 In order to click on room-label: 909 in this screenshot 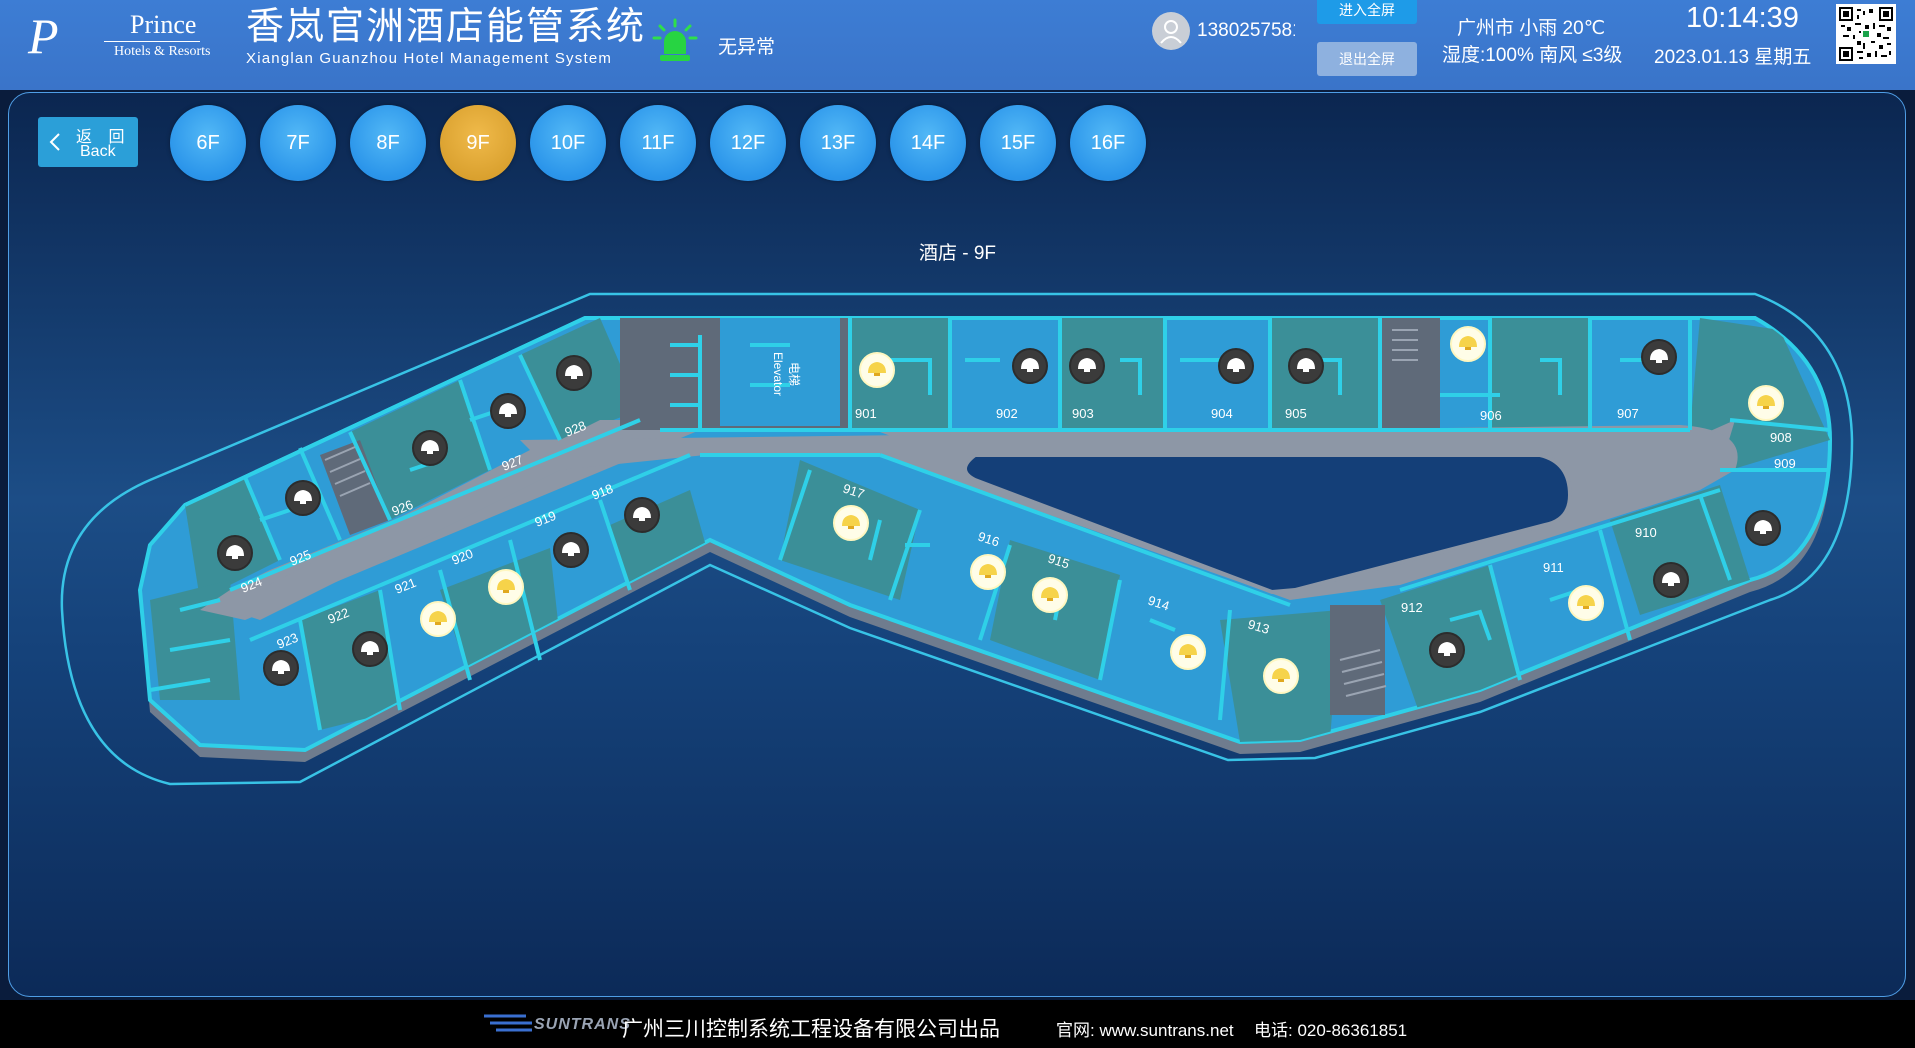, I will do `click(1785, 463)`.